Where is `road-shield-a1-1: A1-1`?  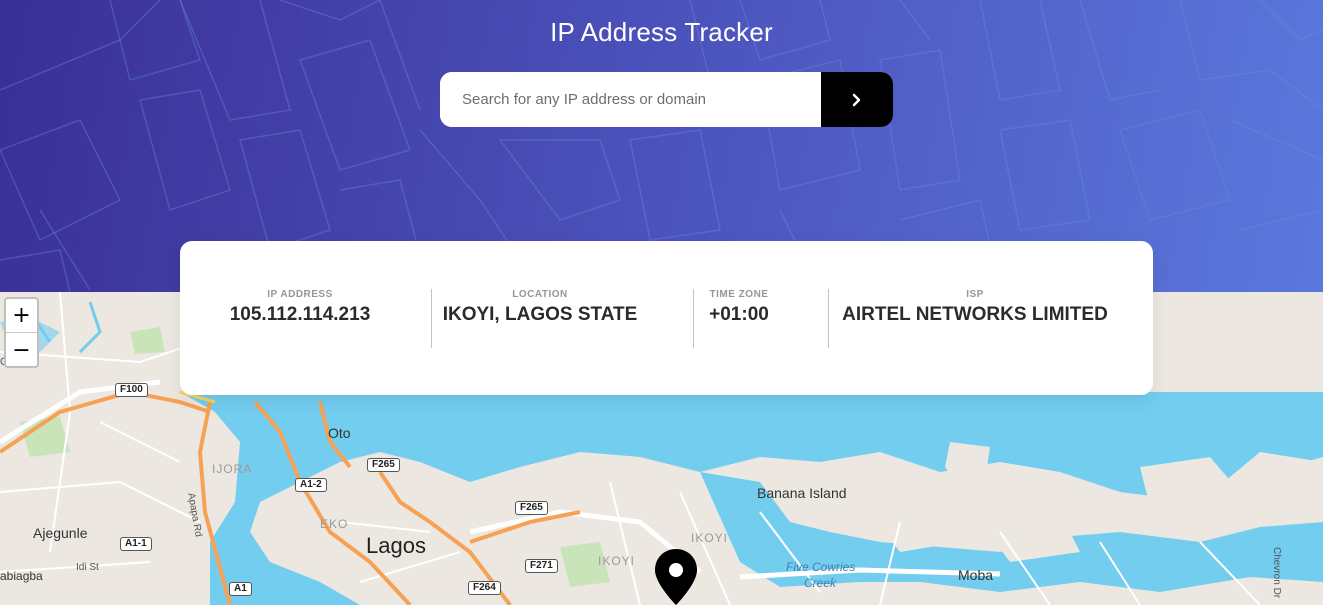 road-shield-a1-1: A1-1 is located at coordinates (136, 544).